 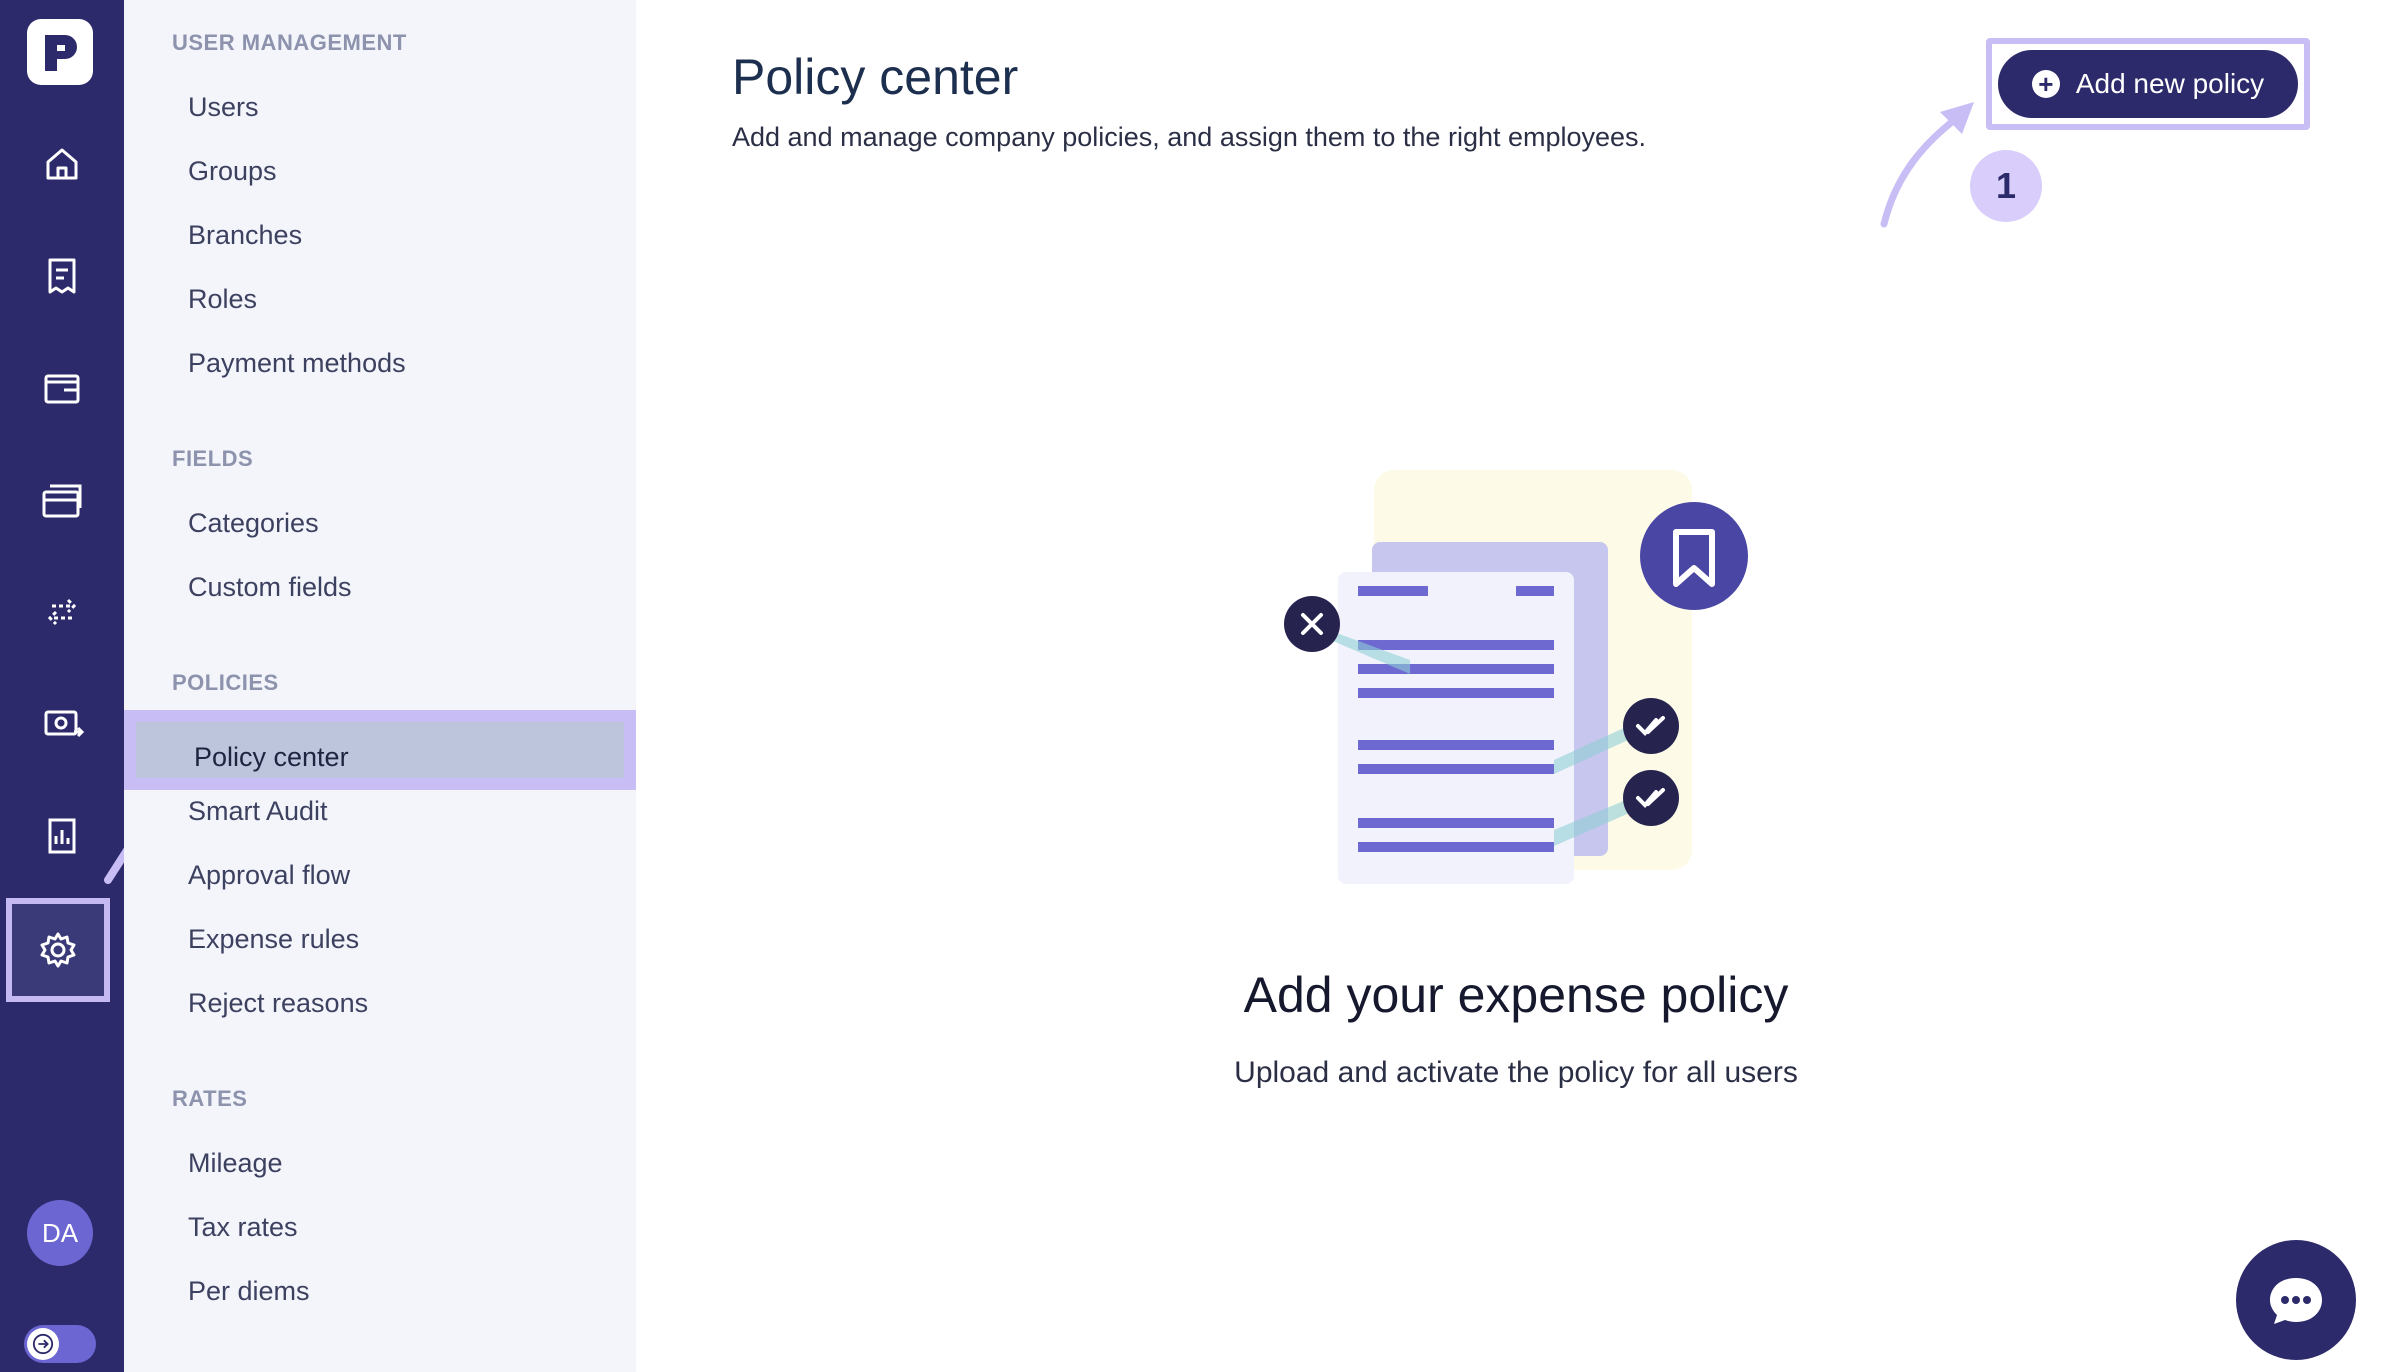 I want to click on receipt-icon, so click(x=62, y=276).